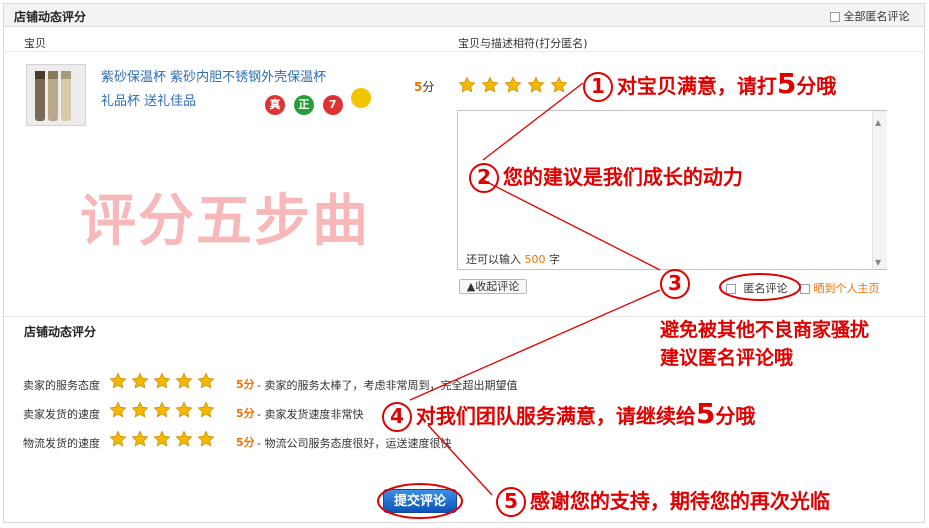  I want to click on rating-desc-shipping: - 卖家发货速度非常快, so click(310, 414).